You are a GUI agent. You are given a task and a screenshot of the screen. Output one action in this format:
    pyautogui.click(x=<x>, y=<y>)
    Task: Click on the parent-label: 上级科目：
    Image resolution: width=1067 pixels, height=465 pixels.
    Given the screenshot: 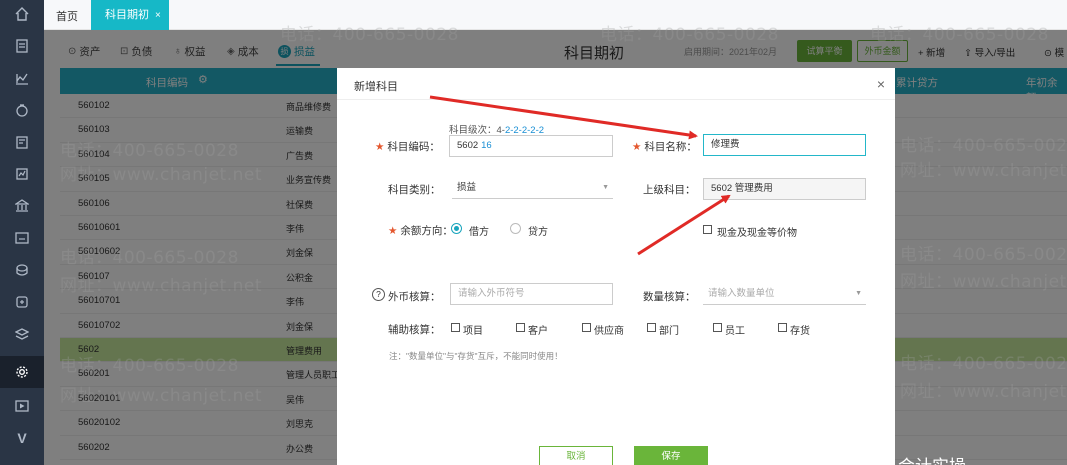 What is the action you would take?
    pyautogui.click(x=669, y=190)
    